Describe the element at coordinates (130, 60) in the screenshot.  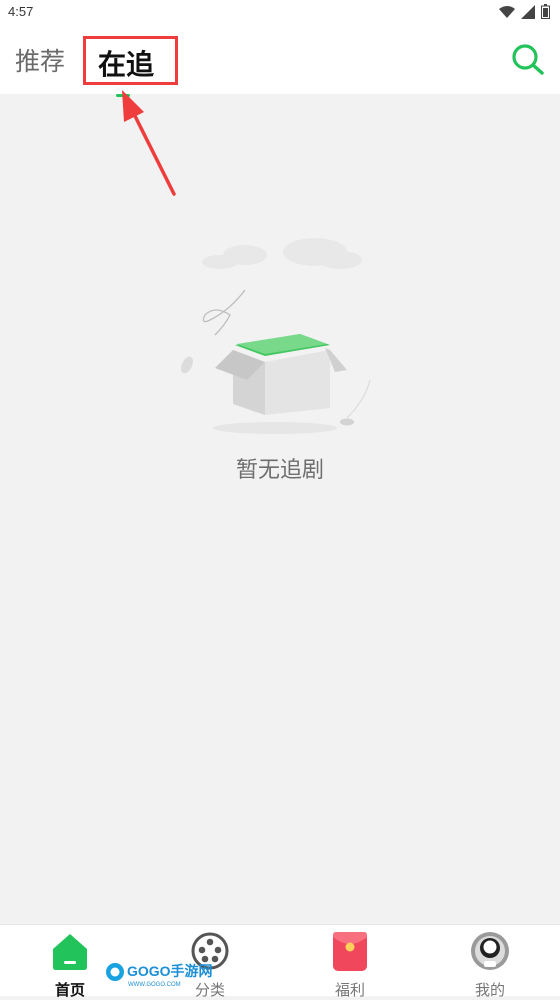
I see `annotation-highlight-box` at that location.